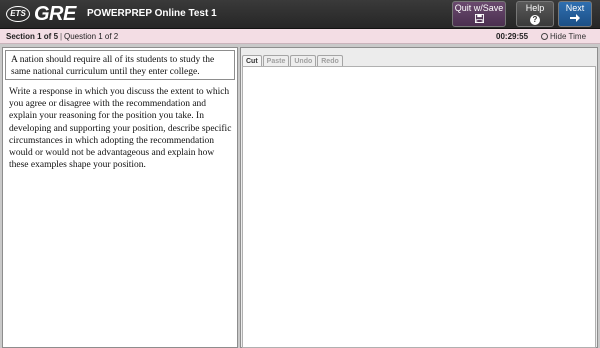 The image size is (600, 348). Describe the element at coordinates (535, 8) in the screenshot. I see `help-label: Help` at that location.